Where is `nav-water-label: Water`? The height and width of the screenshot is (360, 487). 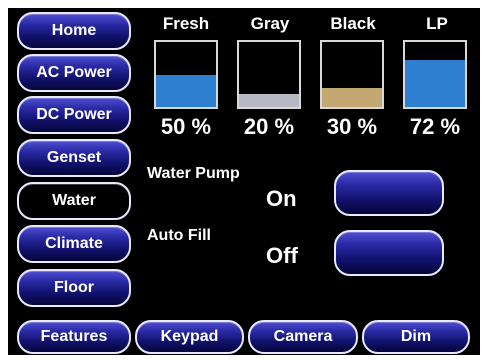
nav-water-label: Water is located at coordinates (74, 200).